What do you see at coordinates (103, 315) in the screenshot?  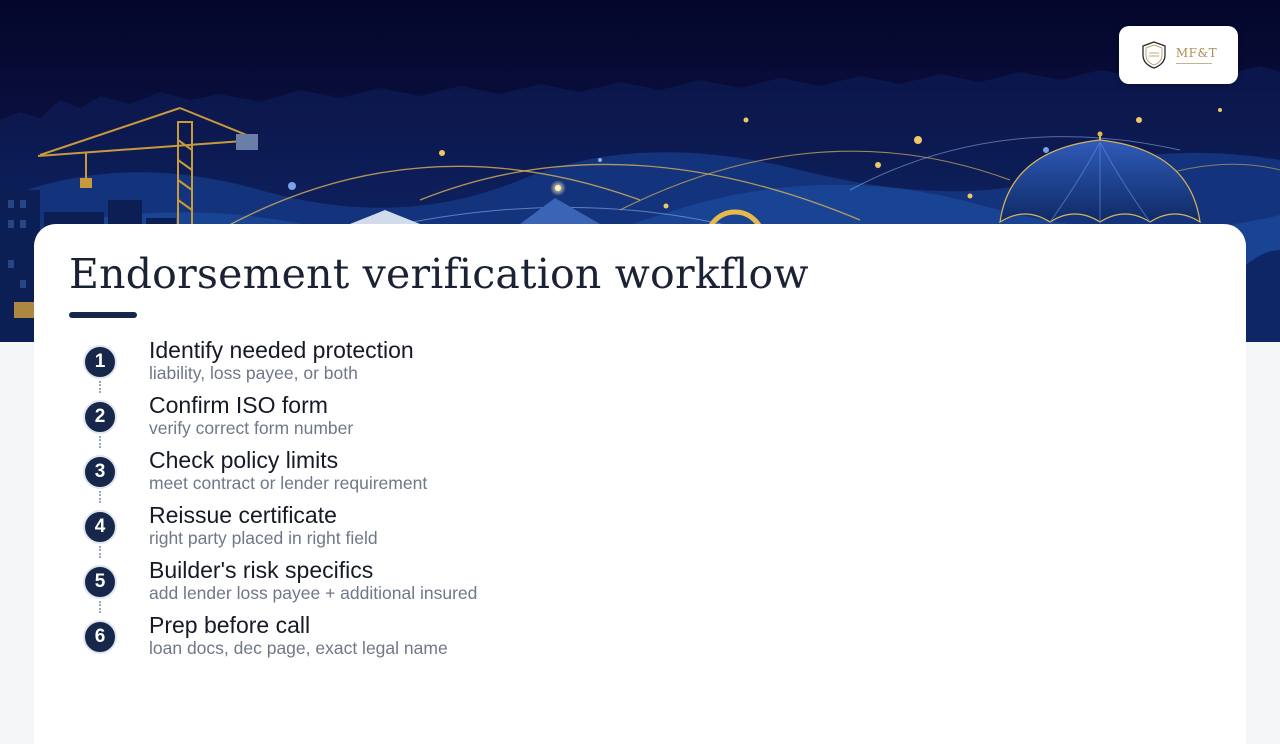 I see `title-underline` at bounding box center [103, 315].